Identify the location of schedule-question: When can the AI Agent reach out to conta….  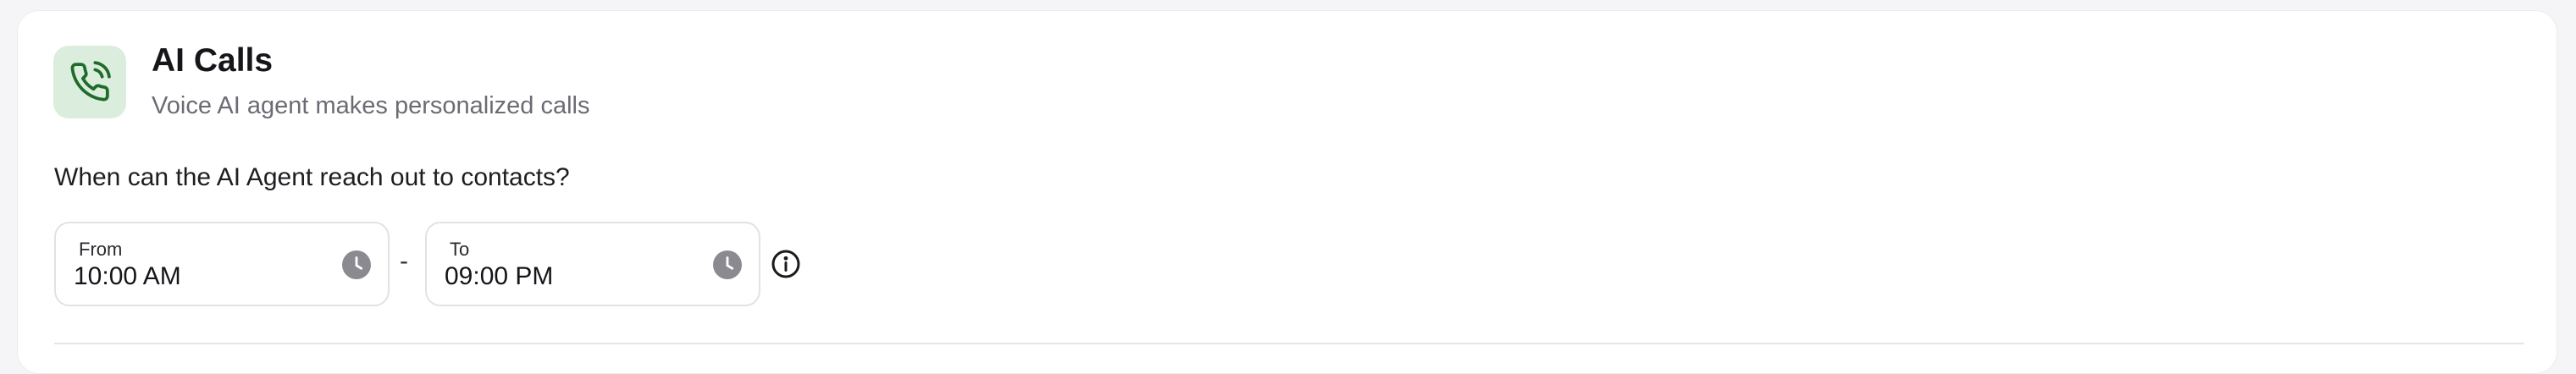
(312, 177).